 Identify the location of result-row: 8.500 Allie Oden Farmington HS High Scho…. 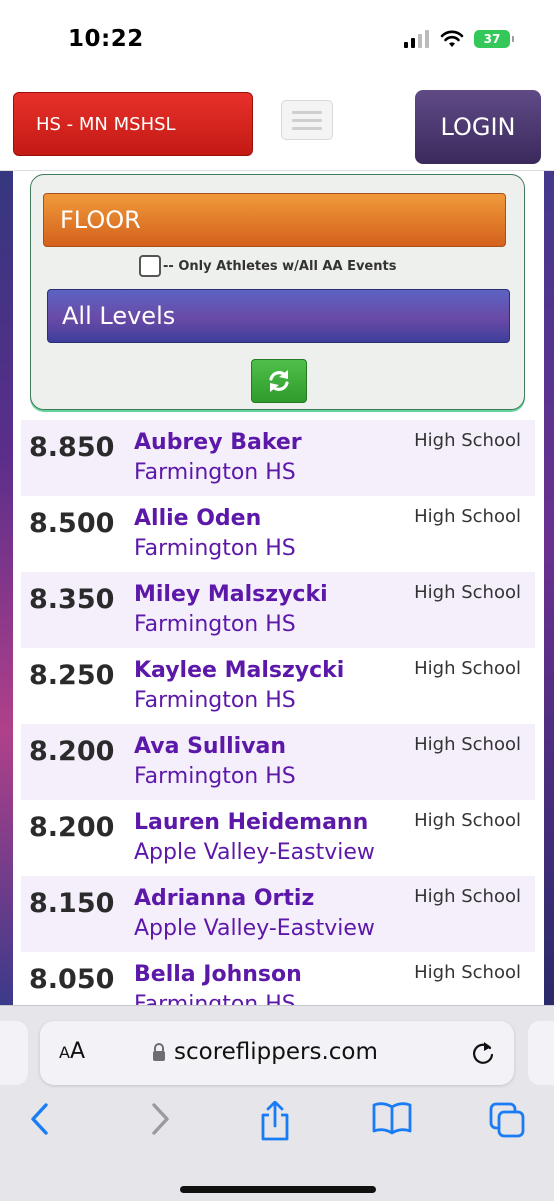
(278, 534).